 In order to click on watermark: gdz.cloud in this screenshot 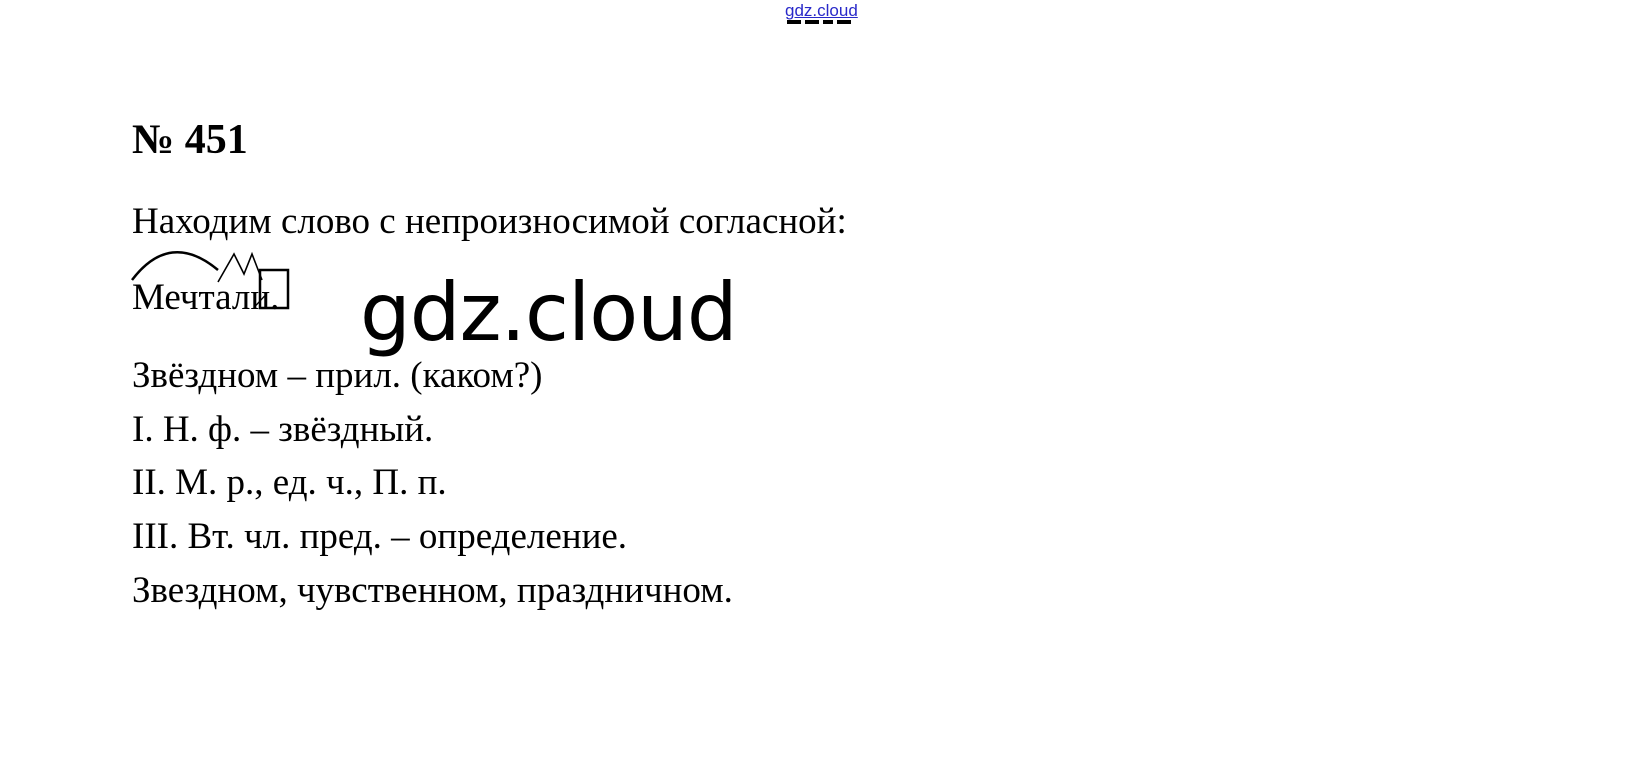, I will do `click(549, 312)`.